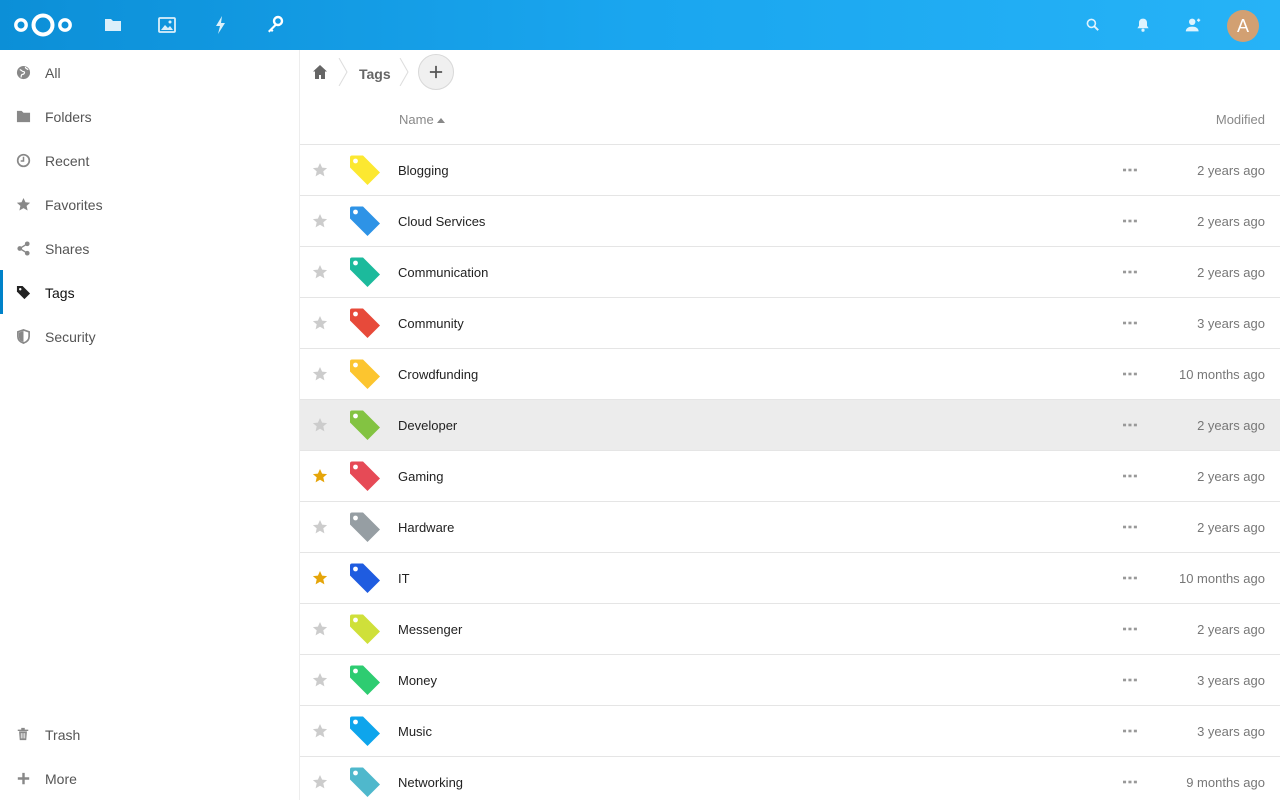 This screenshot has height=800, width=1280. What do you see at coordinates (1240, 119) in the screenshot?
I see `column-header-modified: Modified` at bounding box center [1240, 119].